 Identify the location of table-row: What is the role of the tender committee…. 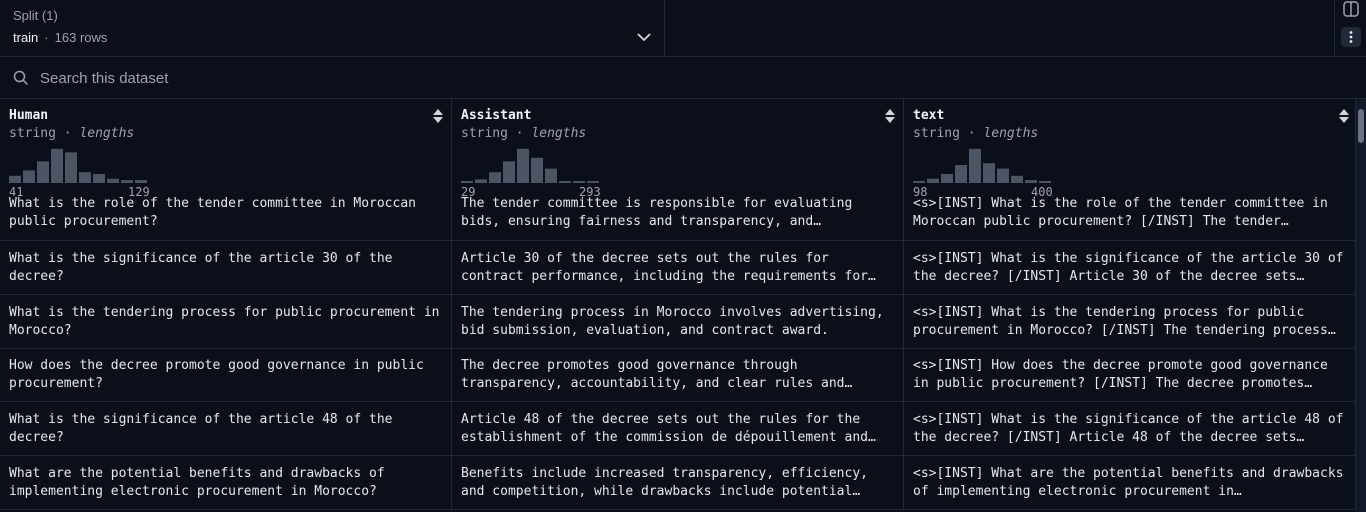
(678, 213).